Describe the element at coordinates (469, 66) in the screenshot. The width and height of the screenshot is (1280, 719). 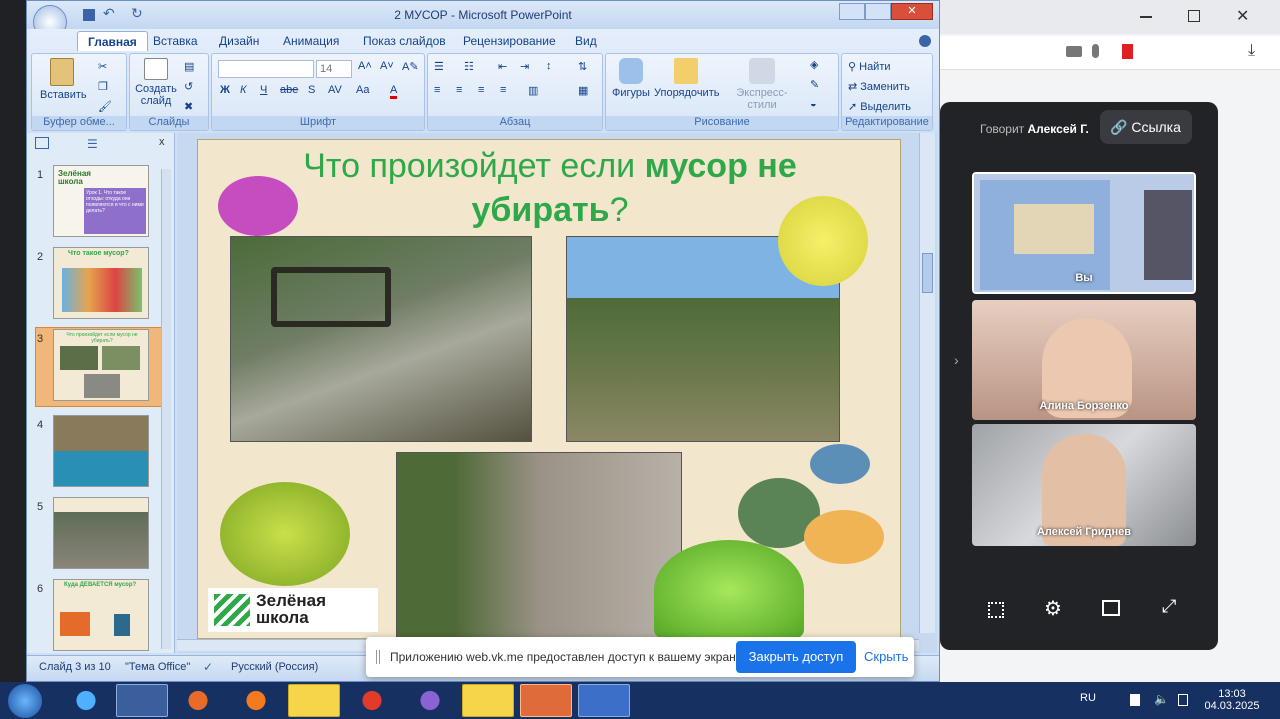
I see `numbering-icon: ☷` at that location.